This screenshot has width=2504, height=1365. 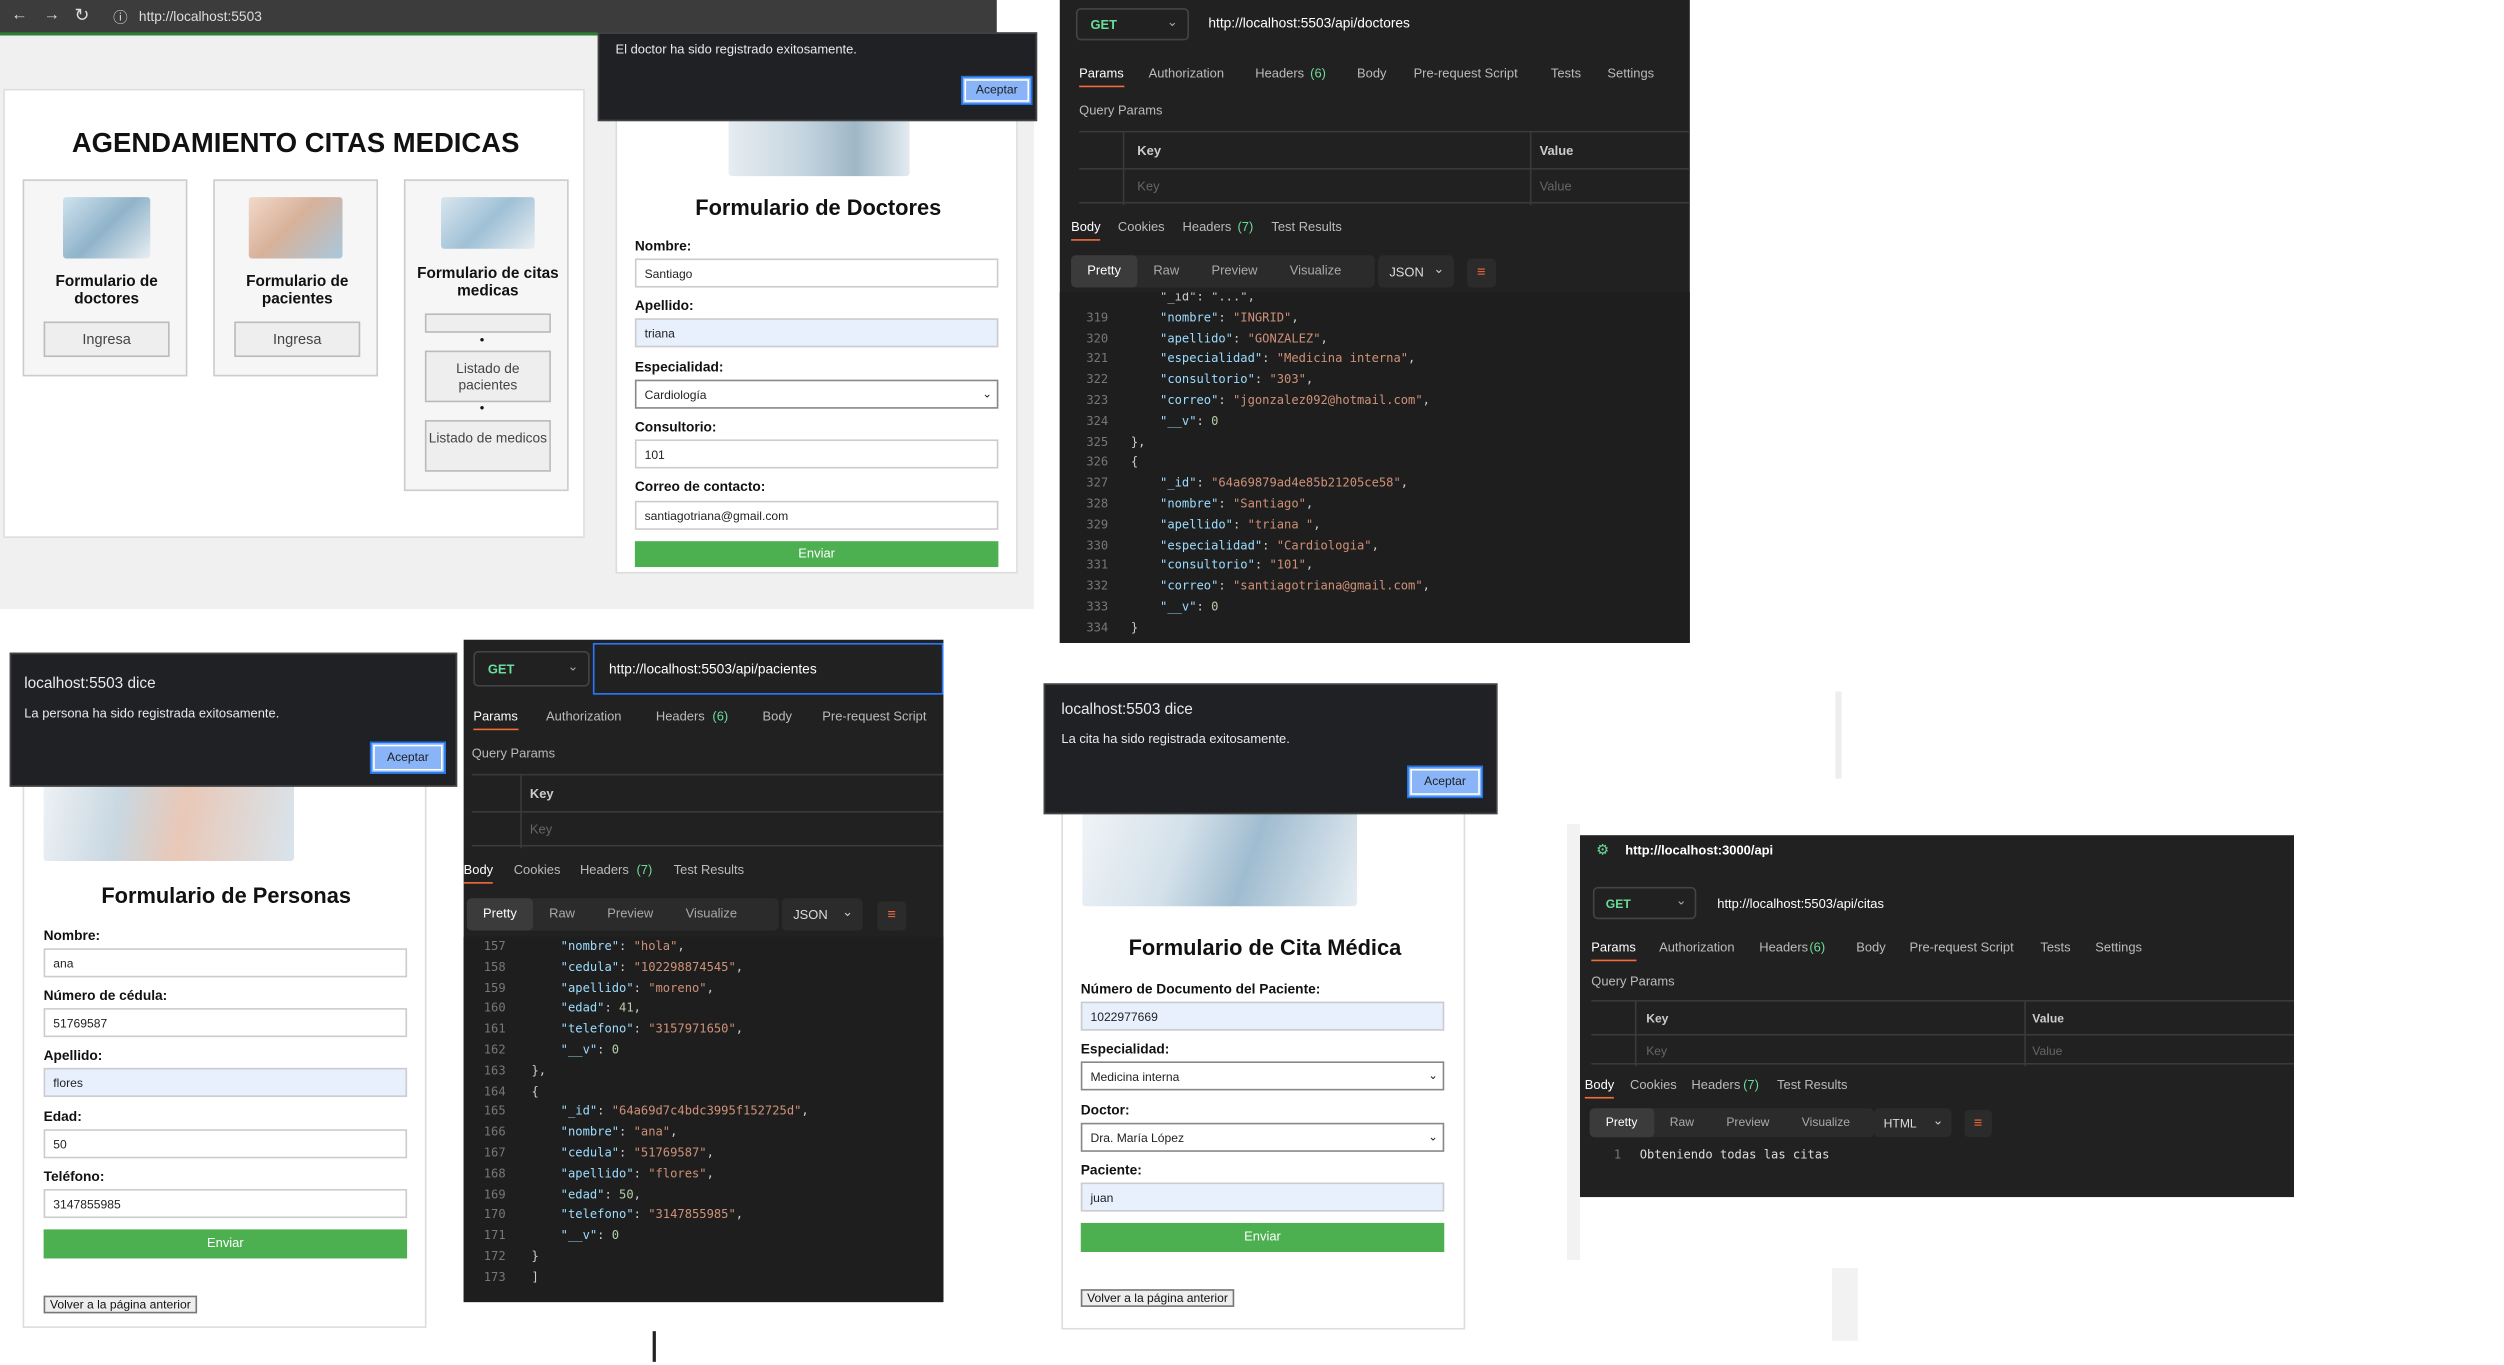 What do you see at coordinates (816, 394) in the screenshot?
I see `doctor-especialidad-select: Cardiología ⌄` at bounding box center [816, 394].